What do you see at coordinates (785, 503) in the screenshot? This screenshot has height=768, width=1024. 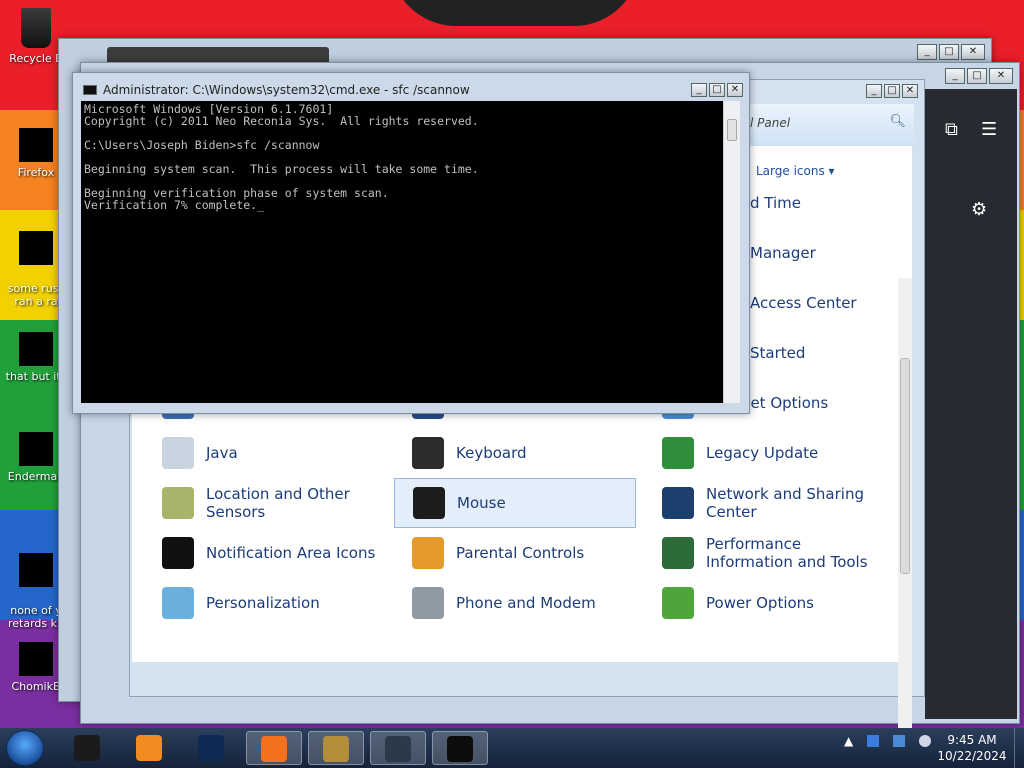 I see `item-label: Network and Sharing Center` at bounding box center [785, 503].